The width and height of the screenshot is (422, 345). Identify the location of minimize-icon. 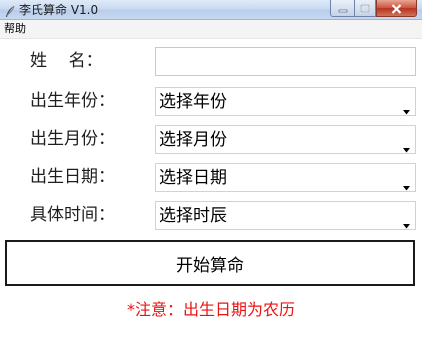
(343, 9).